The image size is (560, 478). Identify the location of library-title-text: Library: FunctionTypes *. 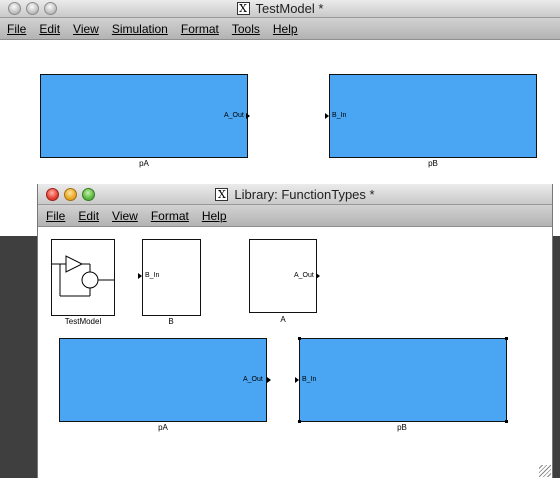
(304, 194).